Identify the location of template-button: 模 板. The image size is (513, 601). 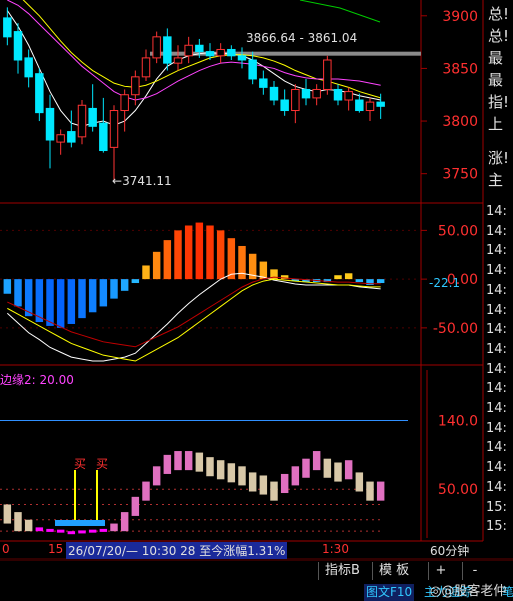
(394, 571).